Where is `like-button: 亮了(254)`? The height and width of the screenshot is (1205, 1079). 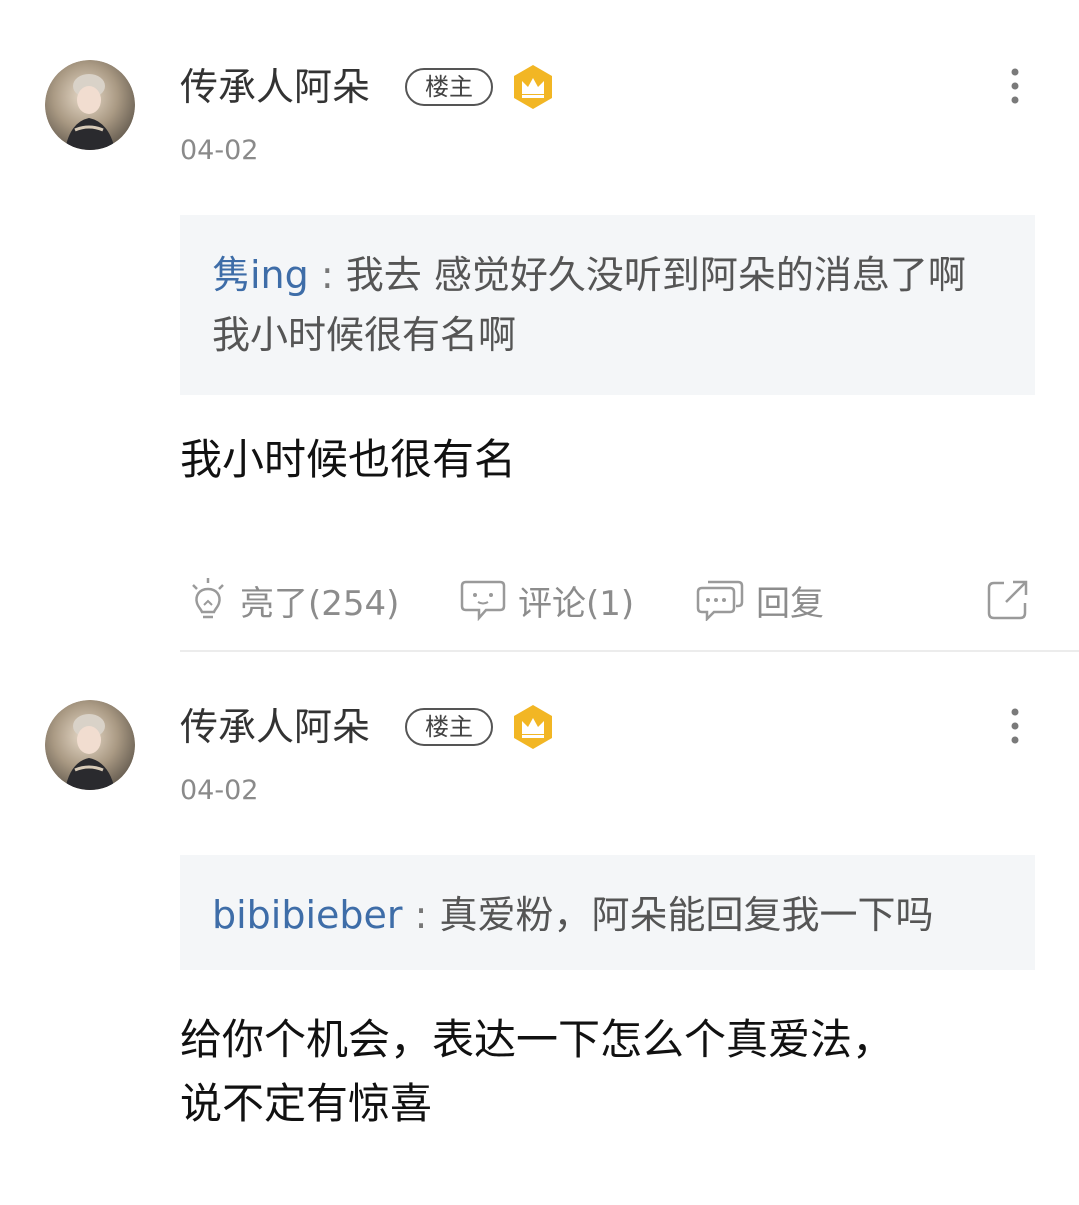
like-button: 亮了(254) is located at coordinates (293, 600).